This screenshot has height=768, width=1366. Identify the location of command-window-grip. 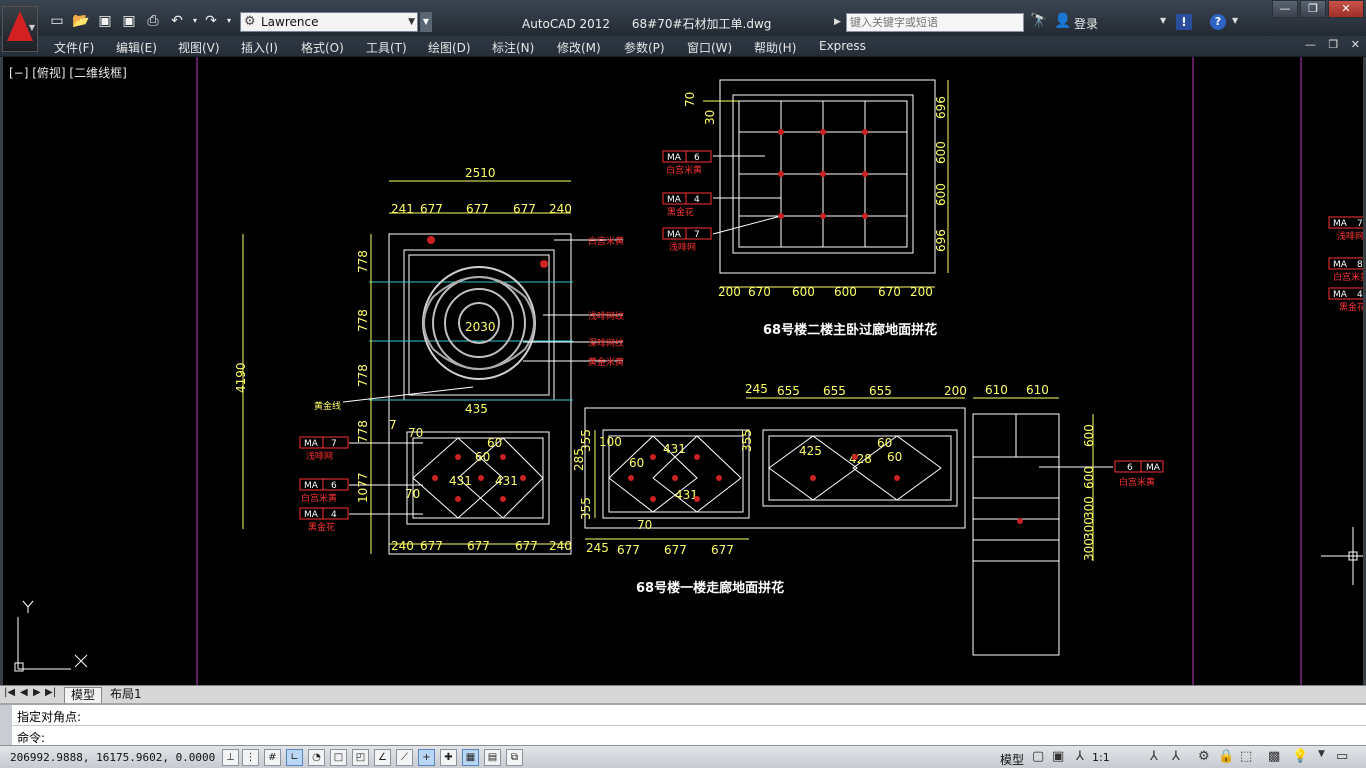
(6, 725).